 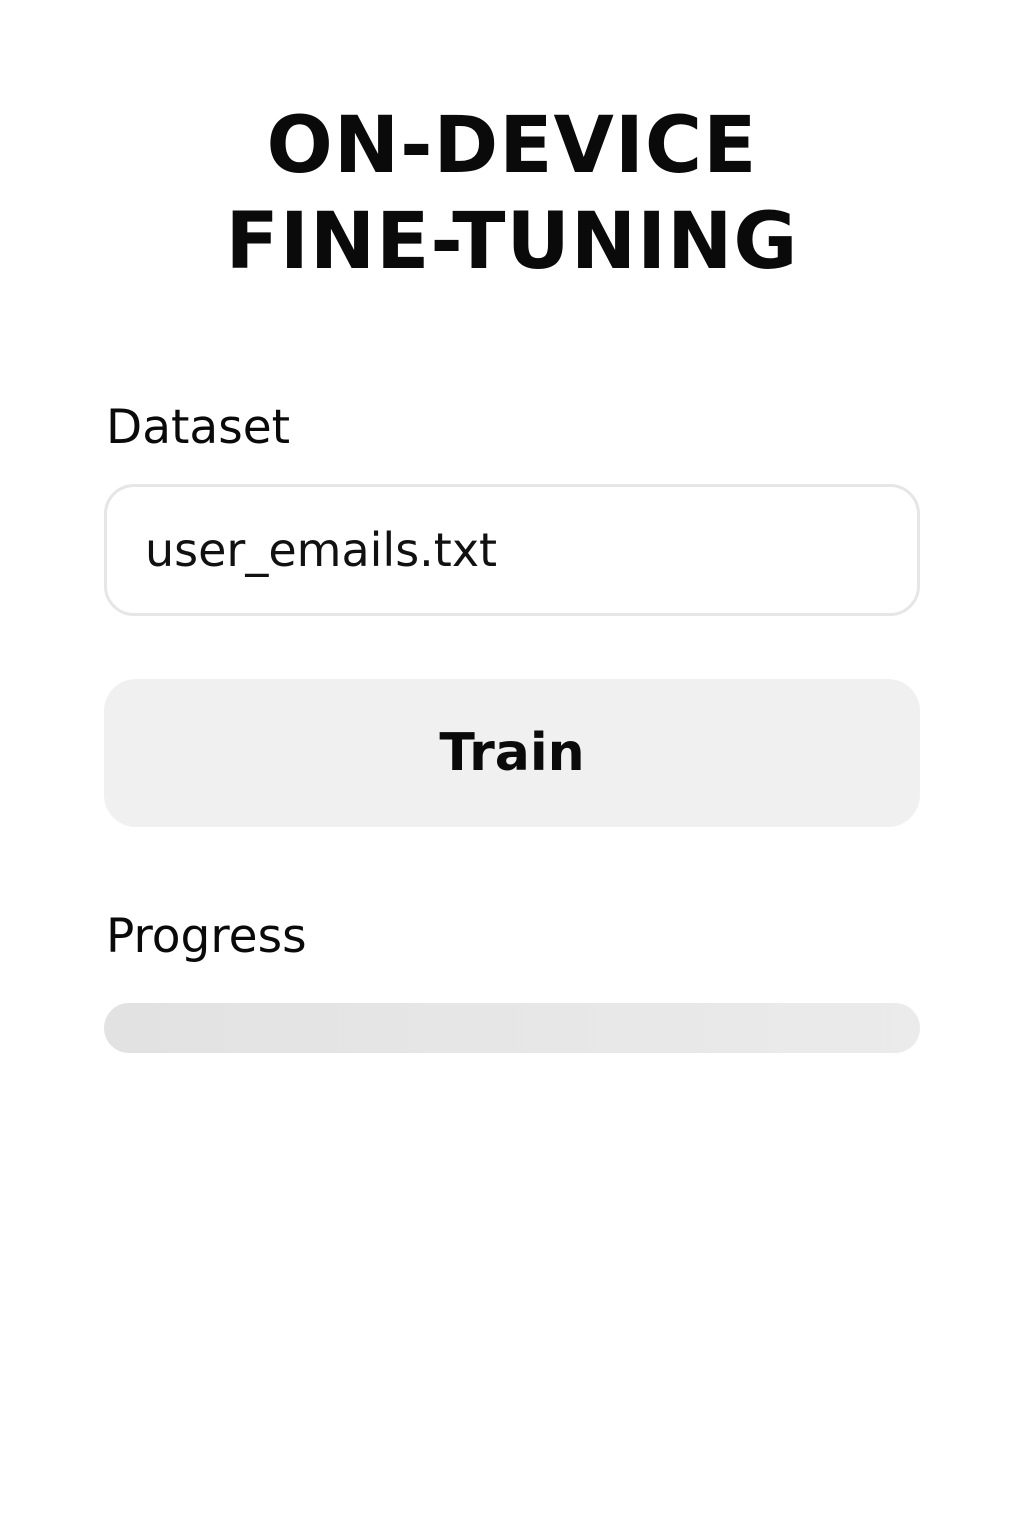 I want to click on dataset-label: Dataset, so click(x=198, y=427).